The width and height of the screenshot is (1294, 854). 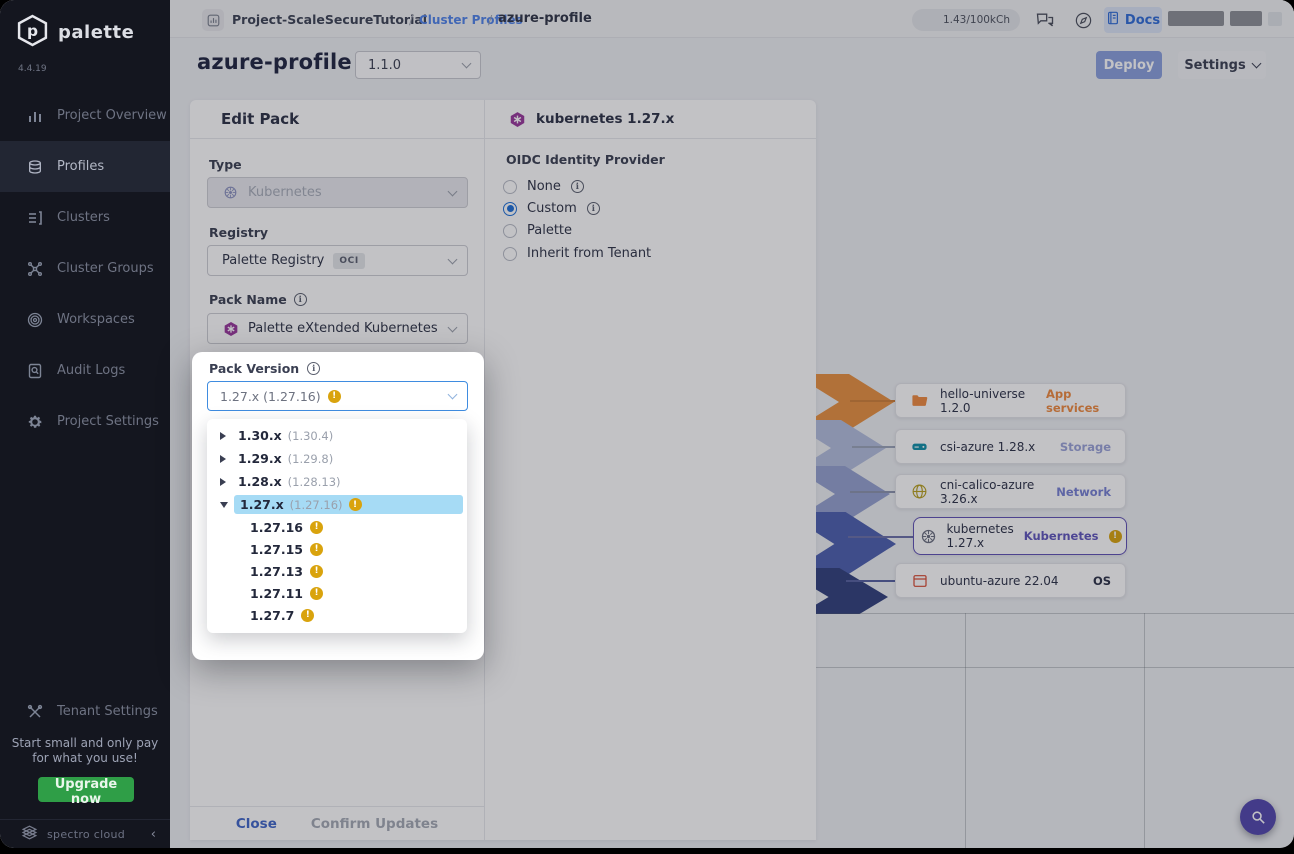 I want to click on brand-logo: p palette, so click(x=75, y=32).